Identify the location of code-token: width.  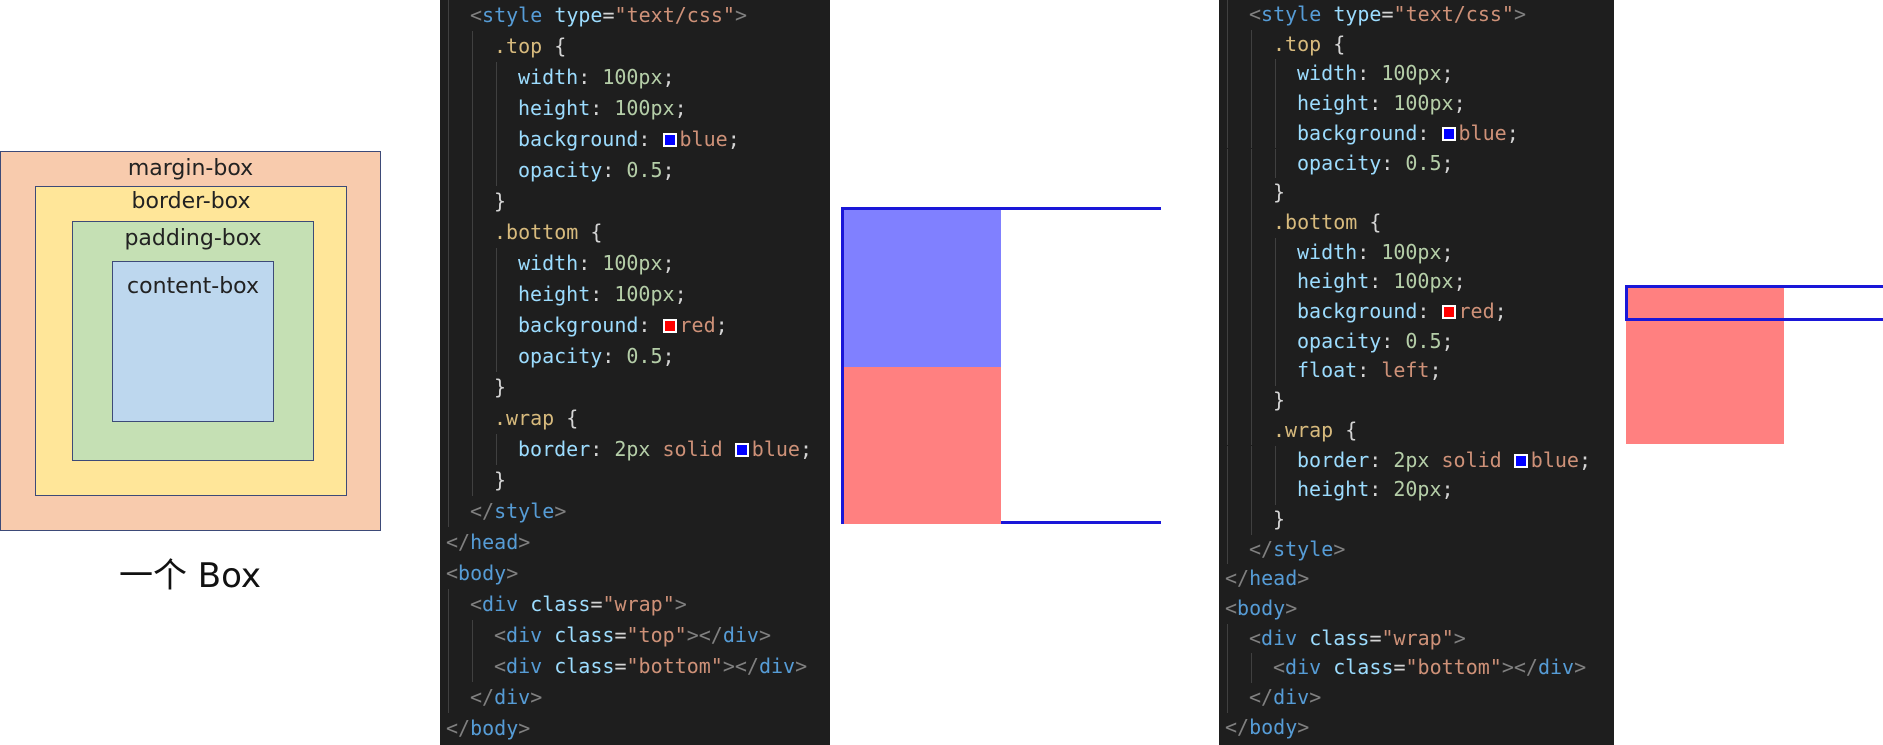
(1327, 251).